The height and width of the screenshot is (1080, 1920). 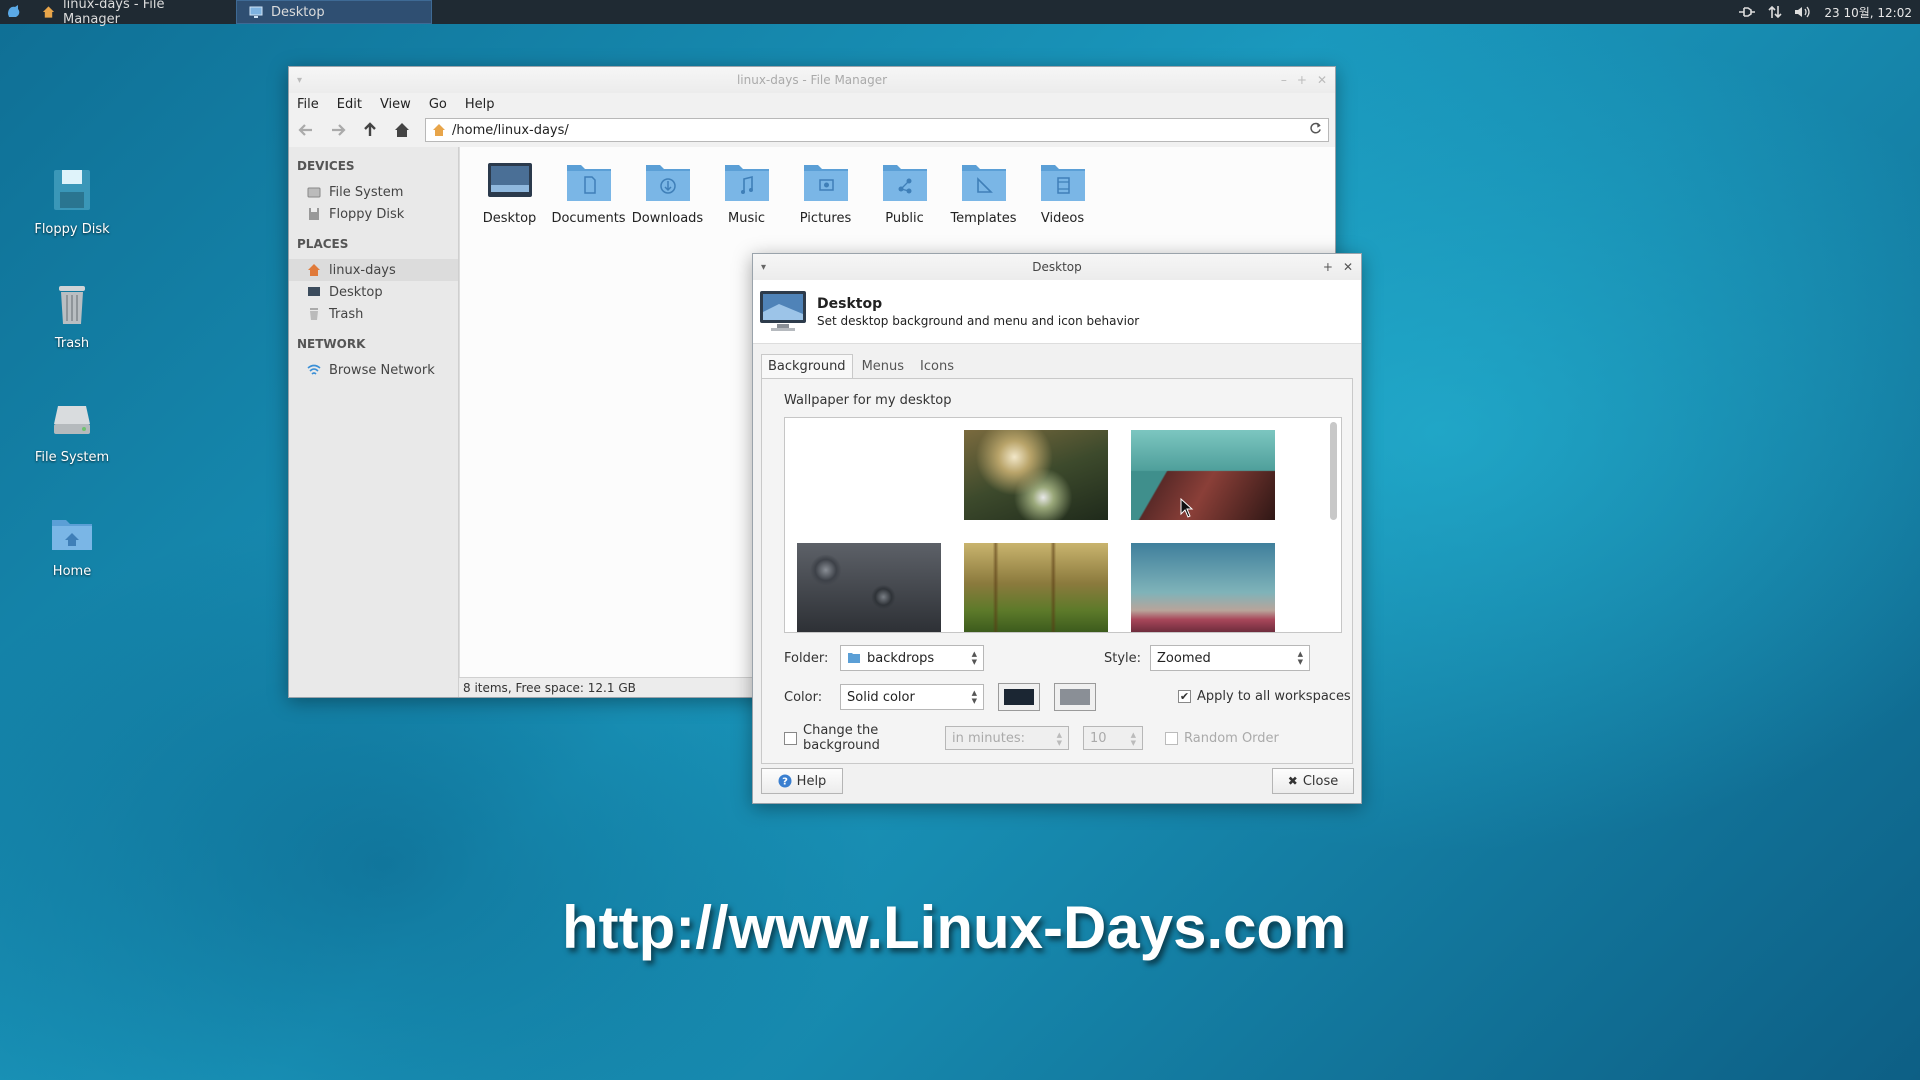 I want to click on taskbar-file-manager: linux-days - File Manager, so click(x=128, y=13).